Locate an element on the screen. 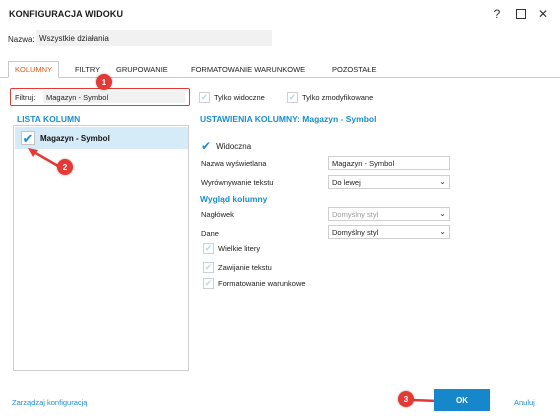 This screenshot has height=420, width=560. annotation-badge-2: 2 is located at coordinates (65, 167).